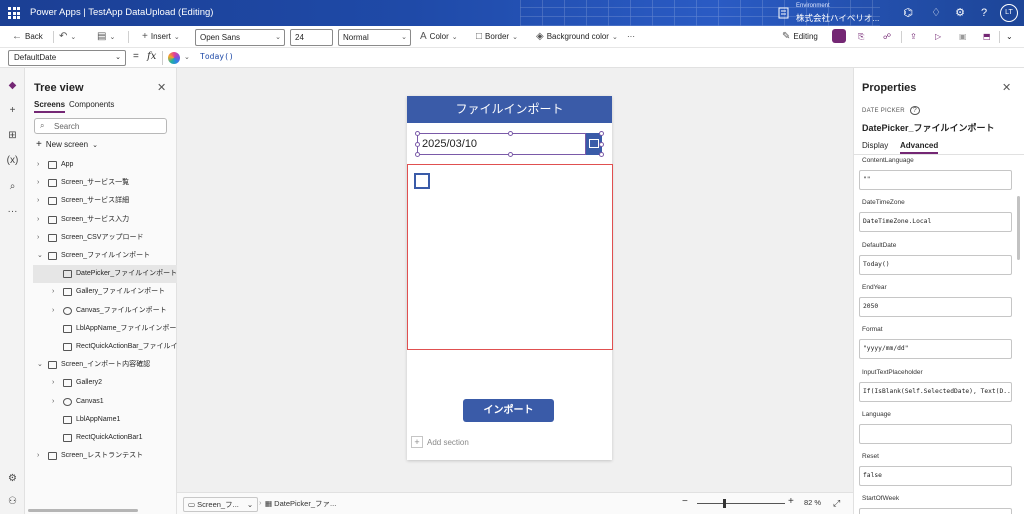  Describe the element at coordinates (100, 126) in the screenshot. I see `tree-search-input: ⌕ Search` at that location.